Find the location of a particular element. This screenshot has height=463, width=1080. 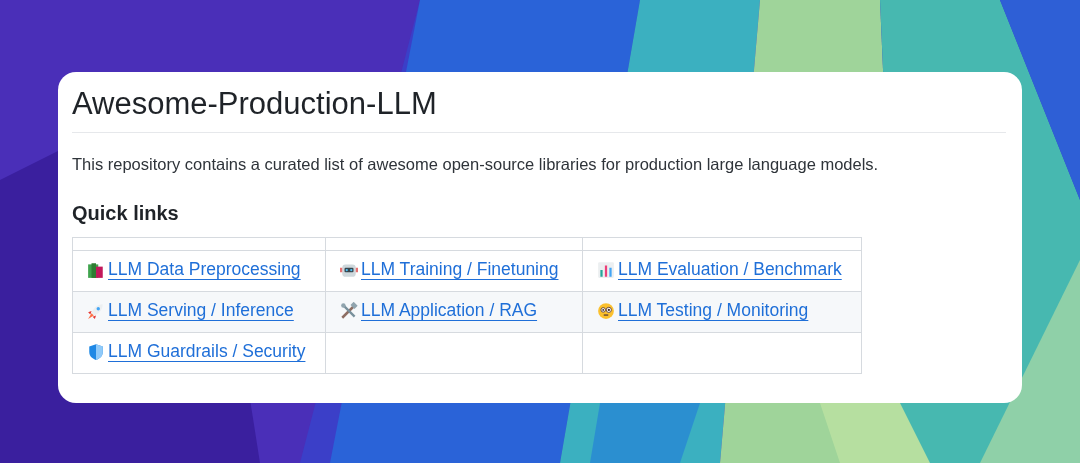

shield-icon is located at coordinates (96, 351).